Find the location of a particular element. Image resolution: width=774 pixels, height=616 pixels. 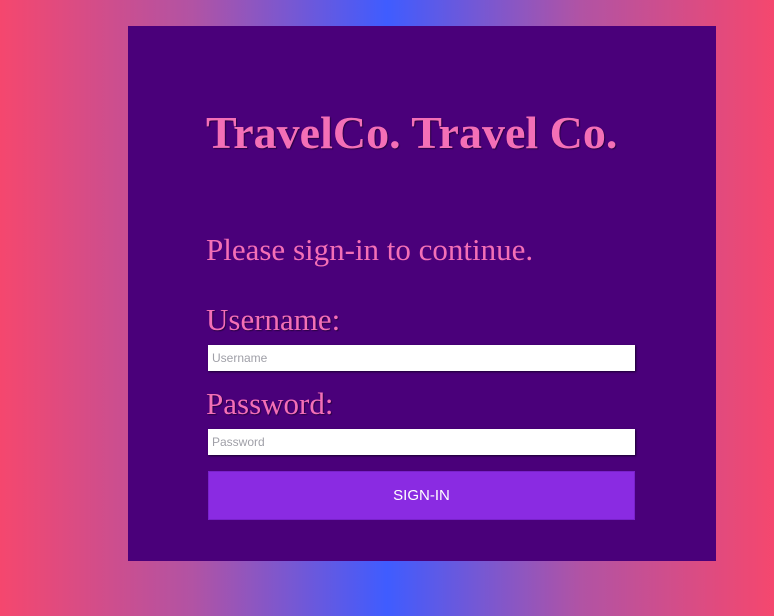

password-input is located at coordinates (421, 442).